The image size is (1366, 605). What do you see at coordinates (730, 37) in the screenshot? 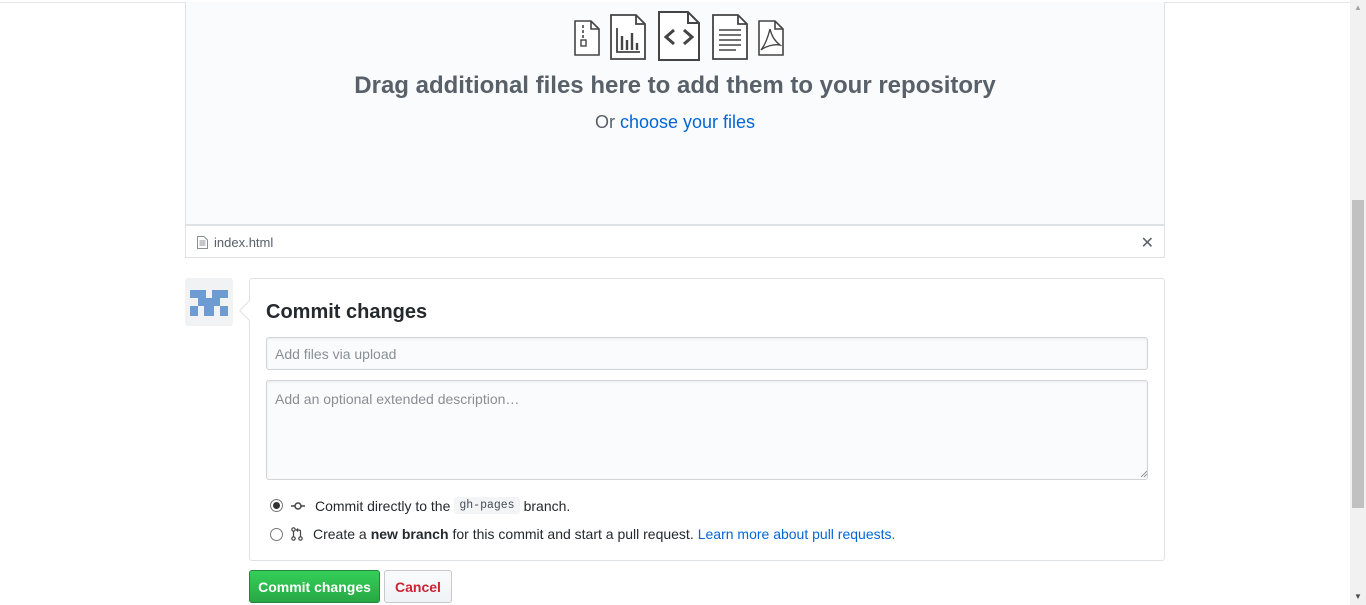
I see `text-file-icon` at bounding box center [730, 37].